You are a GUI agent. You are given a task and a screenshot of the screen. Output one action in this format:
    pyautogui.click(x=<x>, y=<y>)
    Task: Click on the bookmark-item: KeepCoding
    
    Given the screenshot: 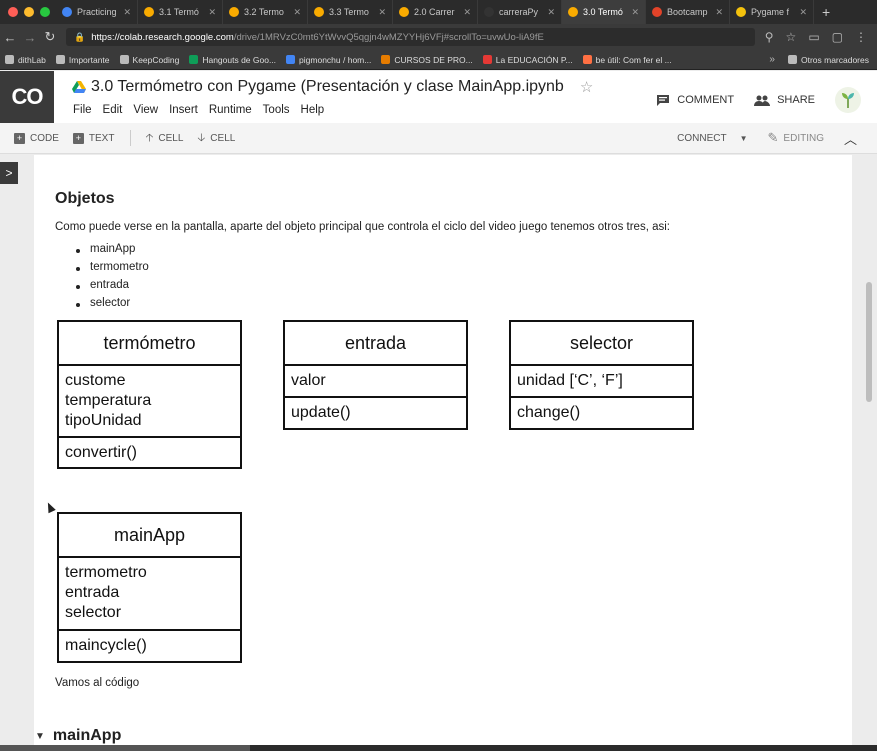 What is the action you would take?
    pyautogui.click(x=150, y=60)
    